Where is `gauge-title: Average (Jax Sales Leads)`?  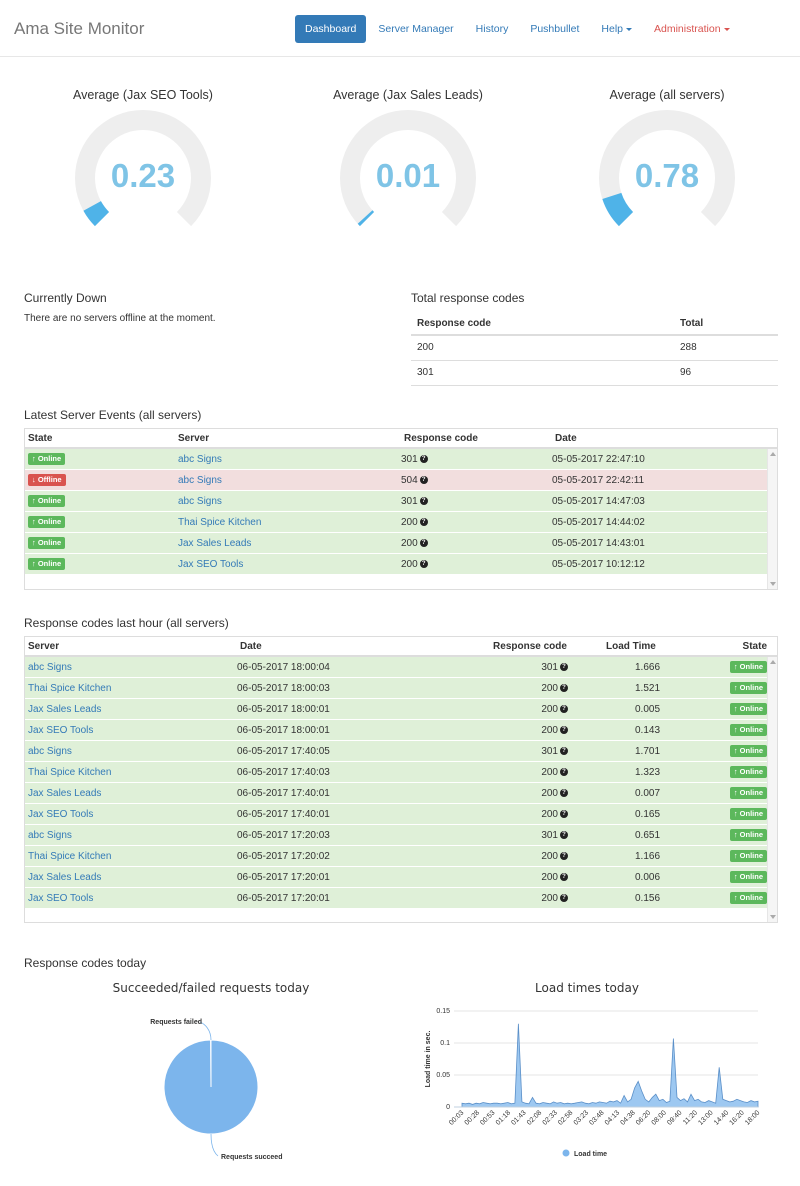
gauge-title: Average (Jax Sales Leads) is located at coordinates (408, 95).